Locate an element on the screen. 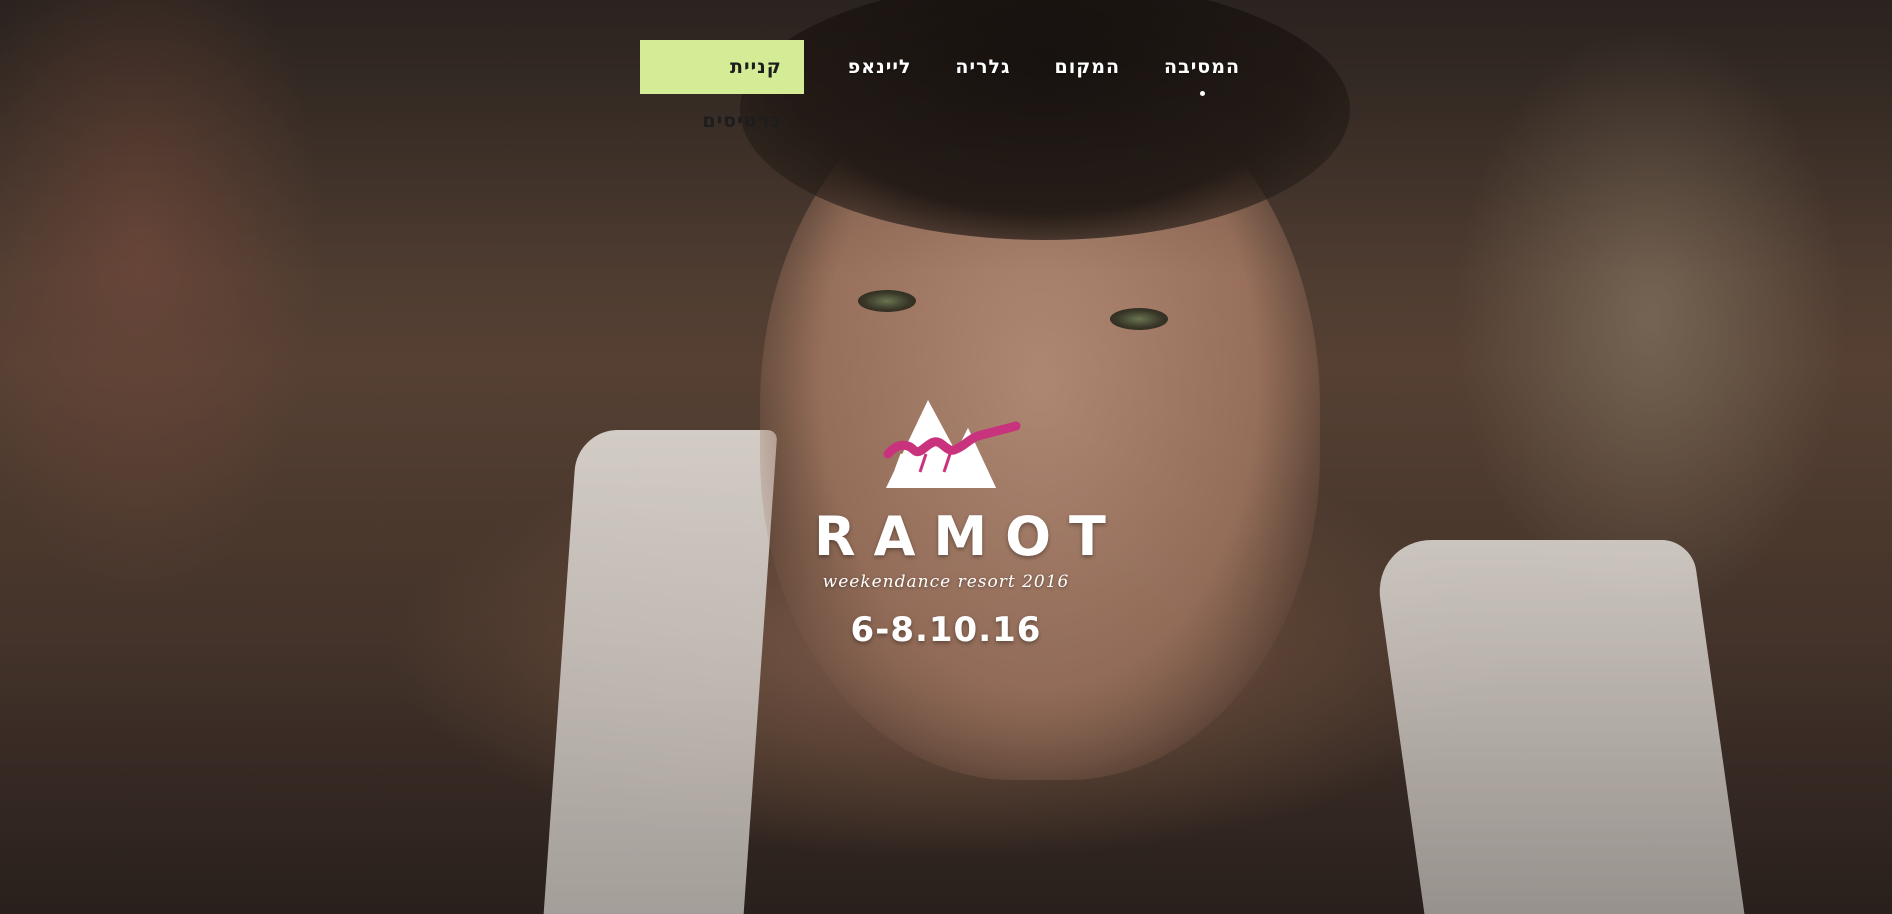 Image resolution: width=1892 pixels, height=914 pixels. buy-tickets-button: קניית כרטיסים is located at coordinates (722, 86).